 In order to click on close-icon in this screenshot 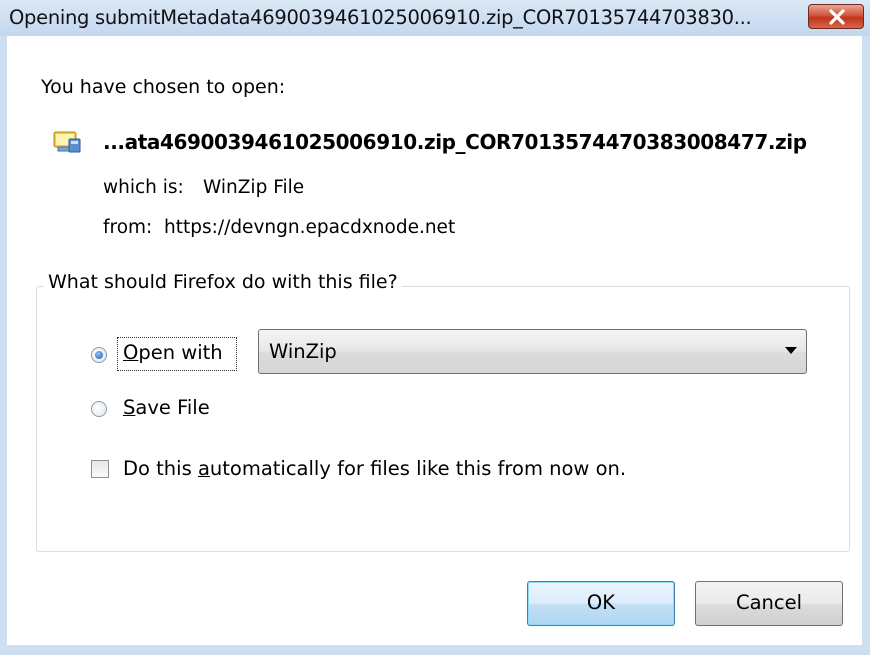, I will do `click(837, 17)`.